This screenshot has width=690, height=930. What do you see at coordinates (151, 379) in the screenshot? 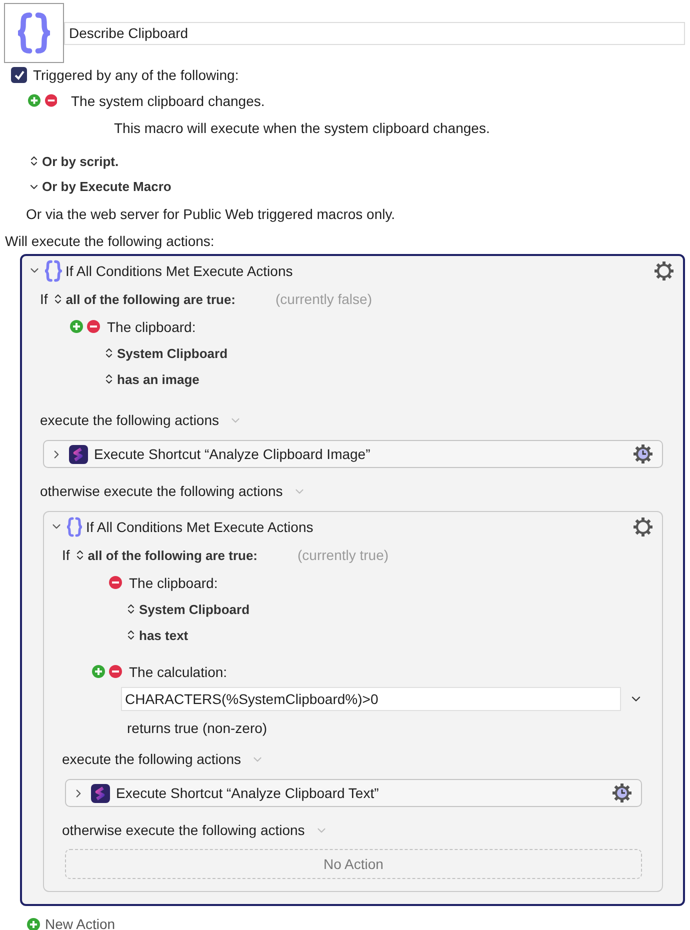
I see `popup-menu: has an image` at bounding box center [151, 379].